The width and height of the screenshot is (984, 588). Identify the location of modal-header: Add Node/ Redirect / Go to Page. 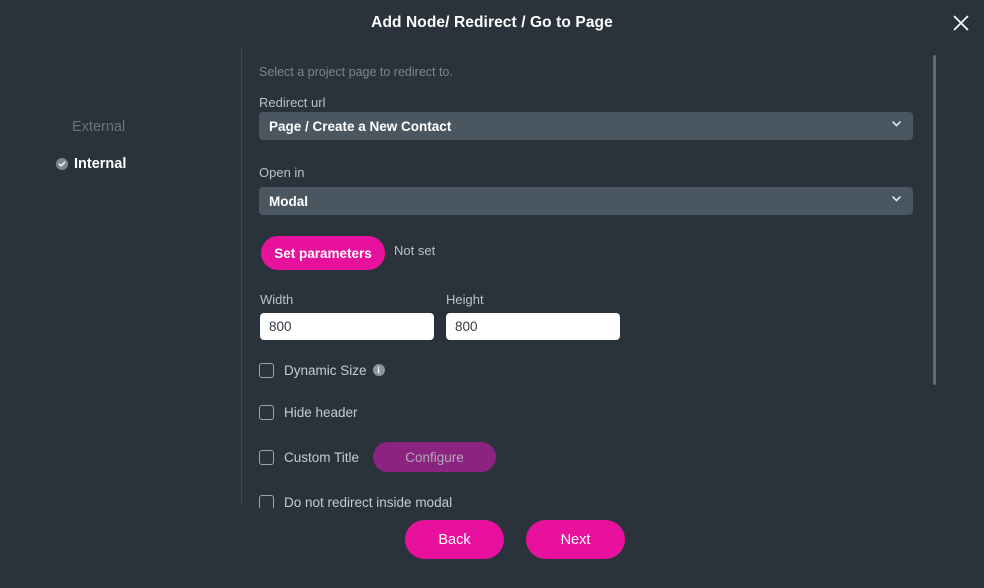
(492, 23).